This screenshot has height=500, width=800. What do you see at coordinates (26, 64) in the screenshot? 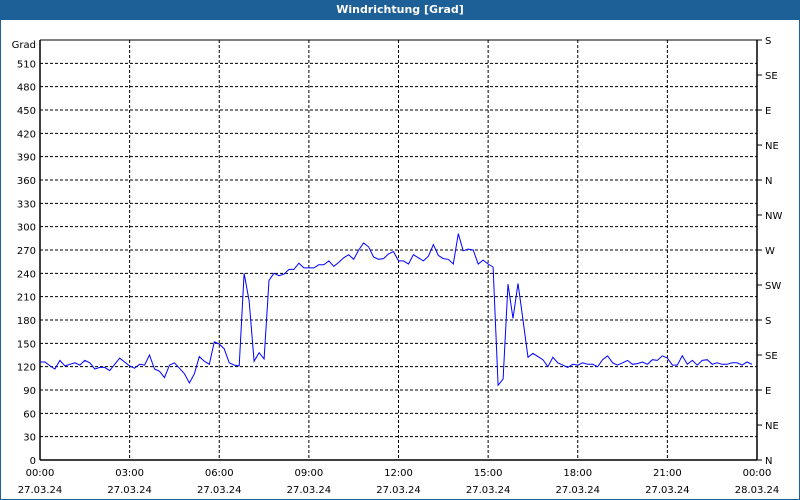
I see `y-tick-label: 510` at bounding box center [26, 64].